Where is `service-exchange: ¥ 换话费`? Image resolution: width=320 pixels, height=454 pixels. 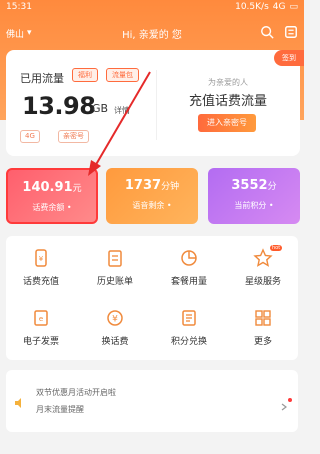
service-exchange: ¥ 换话费 is located at coordinates (115, 327).